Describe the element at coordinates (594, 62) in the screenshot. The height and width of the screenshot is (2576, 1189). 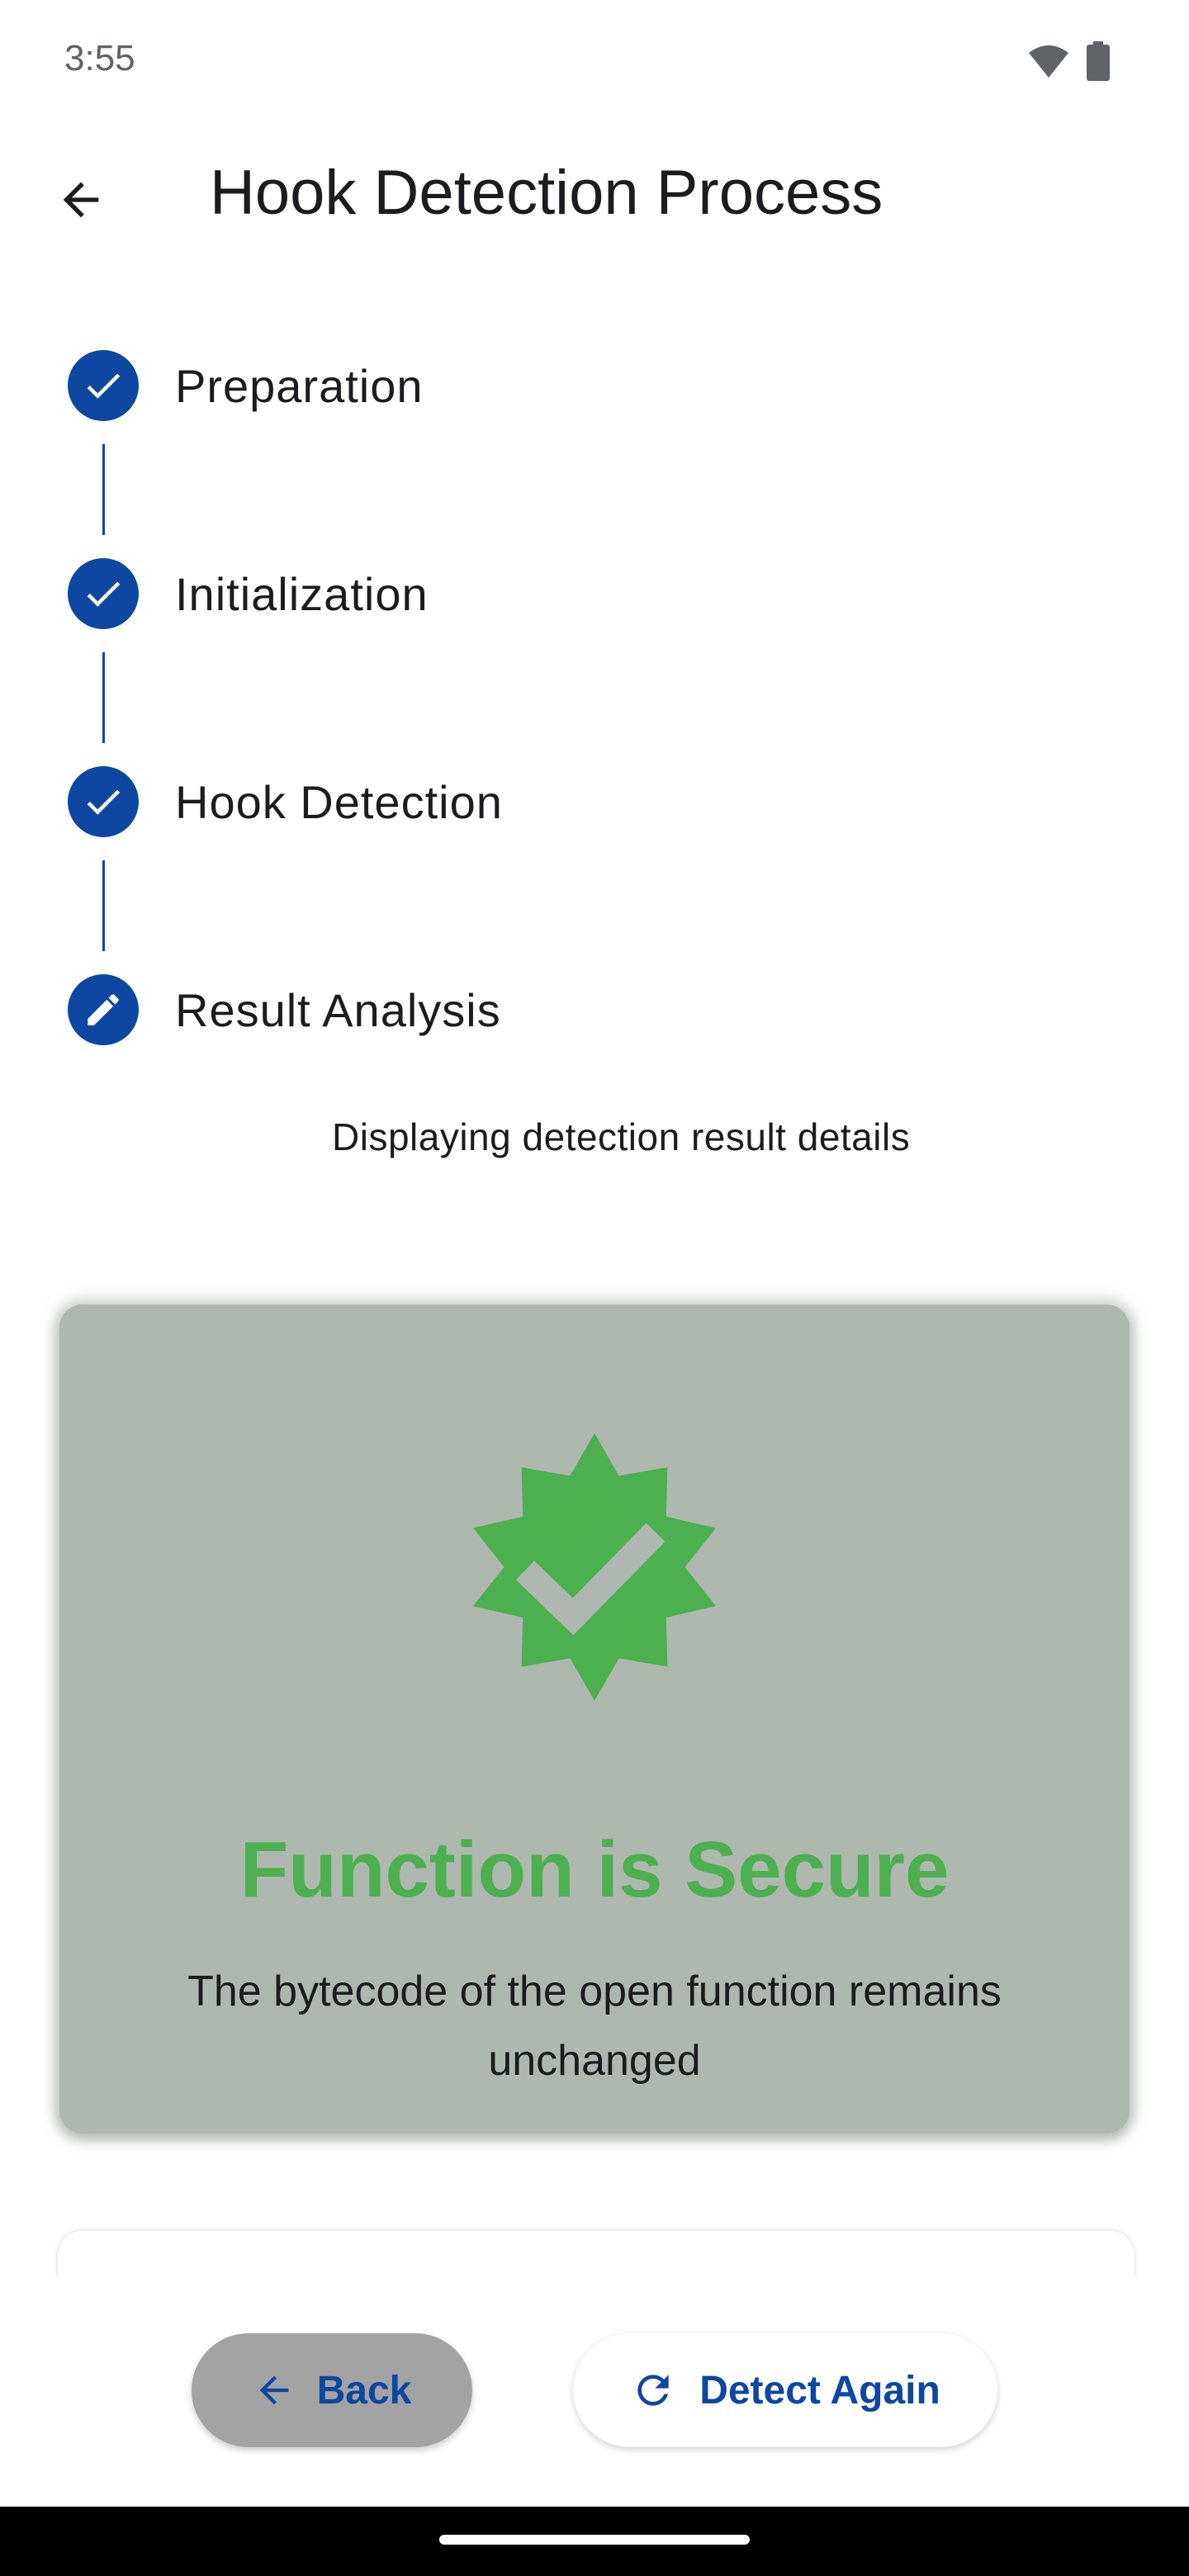
I see `status-bar: 3:55` at that location.